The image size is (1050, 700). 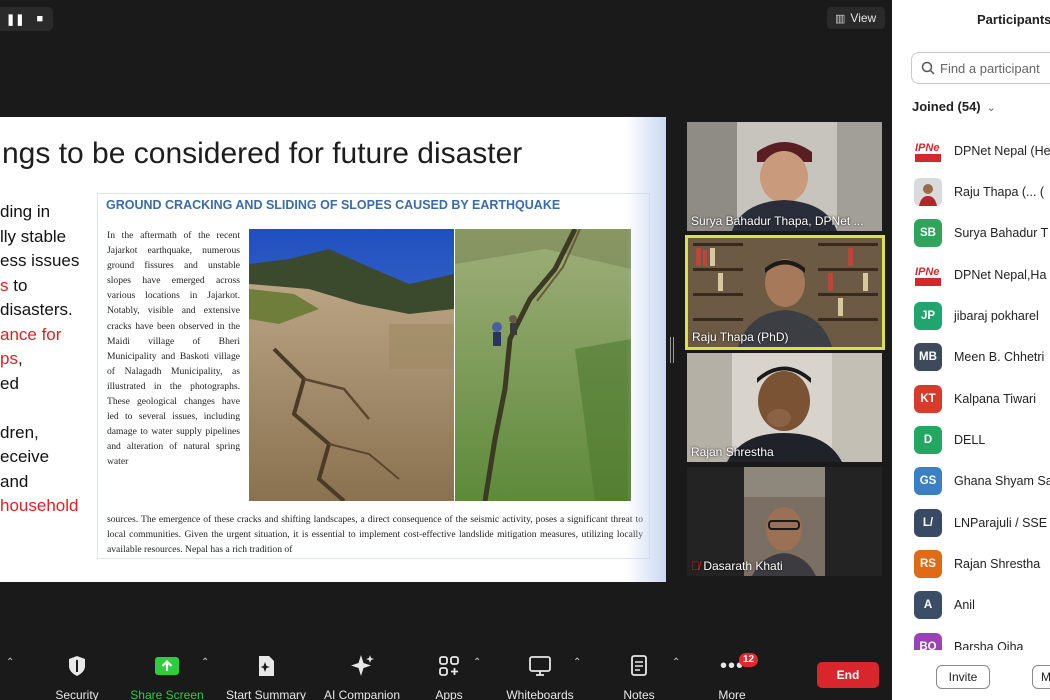 I want to click on dpnet-logo-icon: IPNe, so click(x=928, y=150).